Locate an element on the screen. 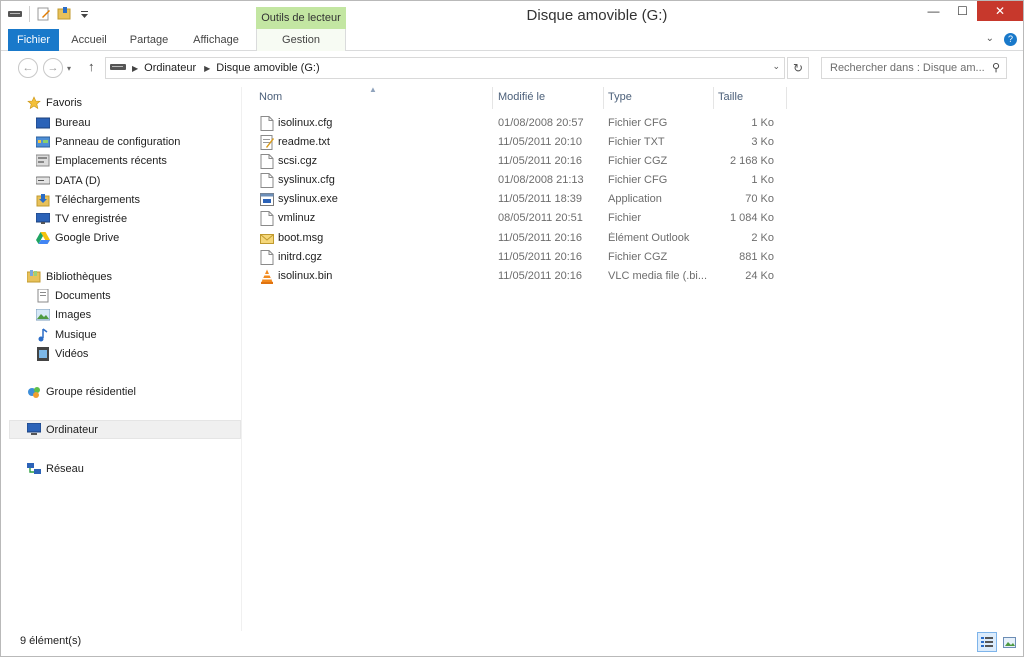  nav-ordinateur: Ordinateur is located at coordinates (125, 429).